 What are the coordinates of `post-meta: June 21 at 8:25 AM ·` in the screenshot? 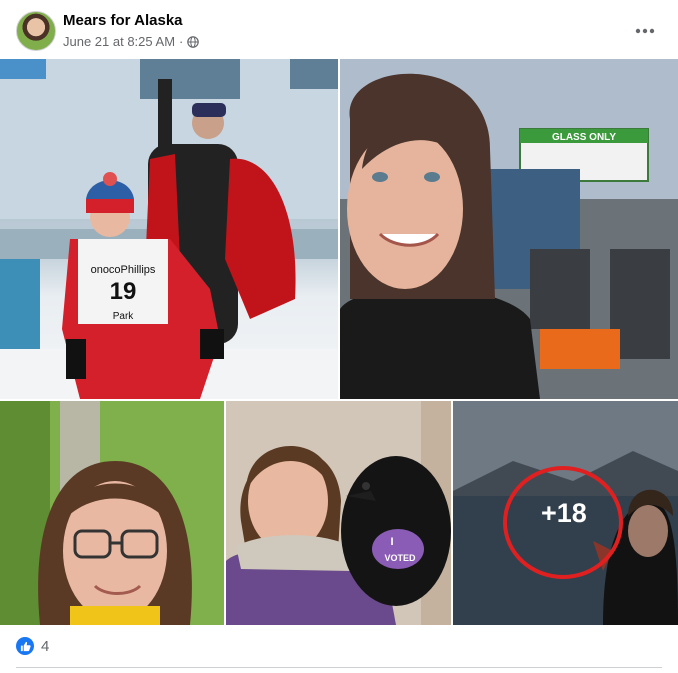 It's located at (131, 41).